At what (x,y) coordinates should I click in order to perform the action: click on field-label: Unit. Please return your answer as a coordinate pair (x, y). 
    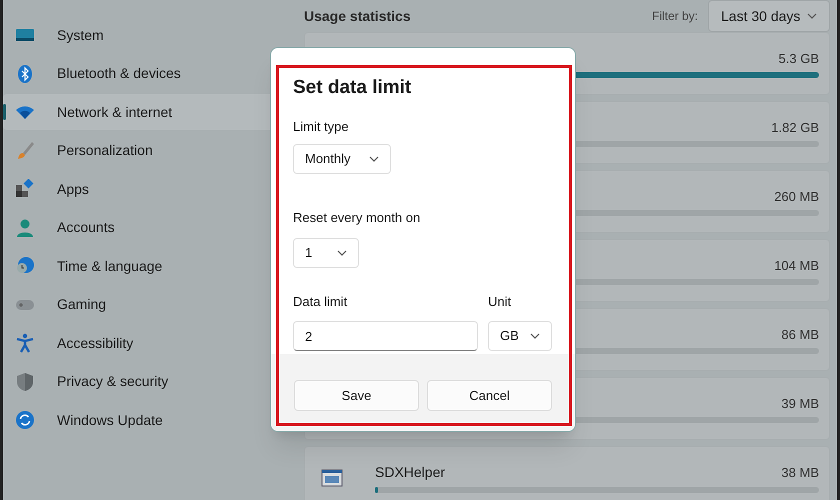
    Looking at the image, I should click on (500, 301).